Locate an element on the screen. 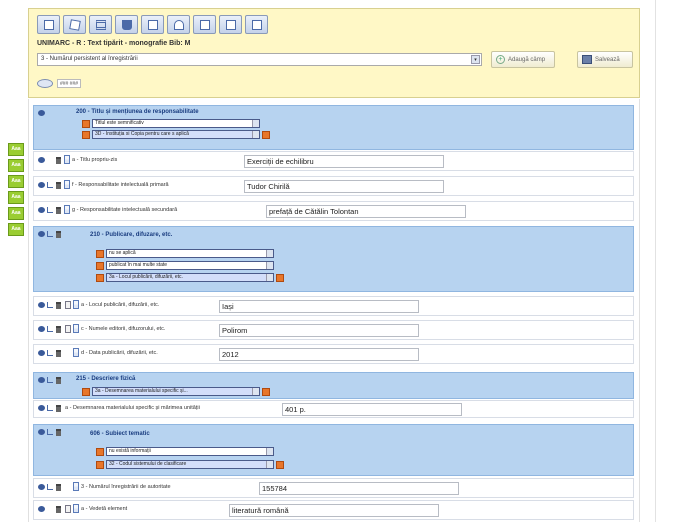 This screenshot has height=522, width=675. save-button: Salvează is located at coordinates (605, 59).